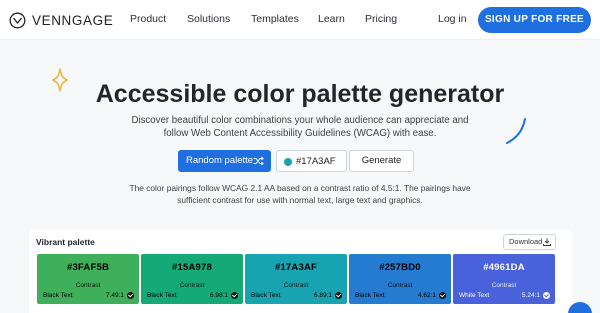 This screenshot has width=600, height=313. What do you see at coordinates (73, 20) in the screenshot?
I see `brand-name: VENNGAGE` at bounding box center [73, 20].